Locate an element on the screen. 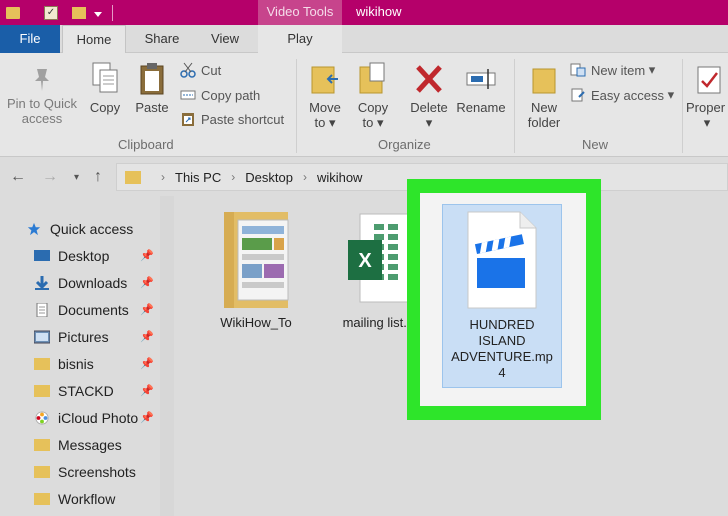 The image size is (728, 516). sidebar-item-documents: Documents is located at coordinates (81, 310).